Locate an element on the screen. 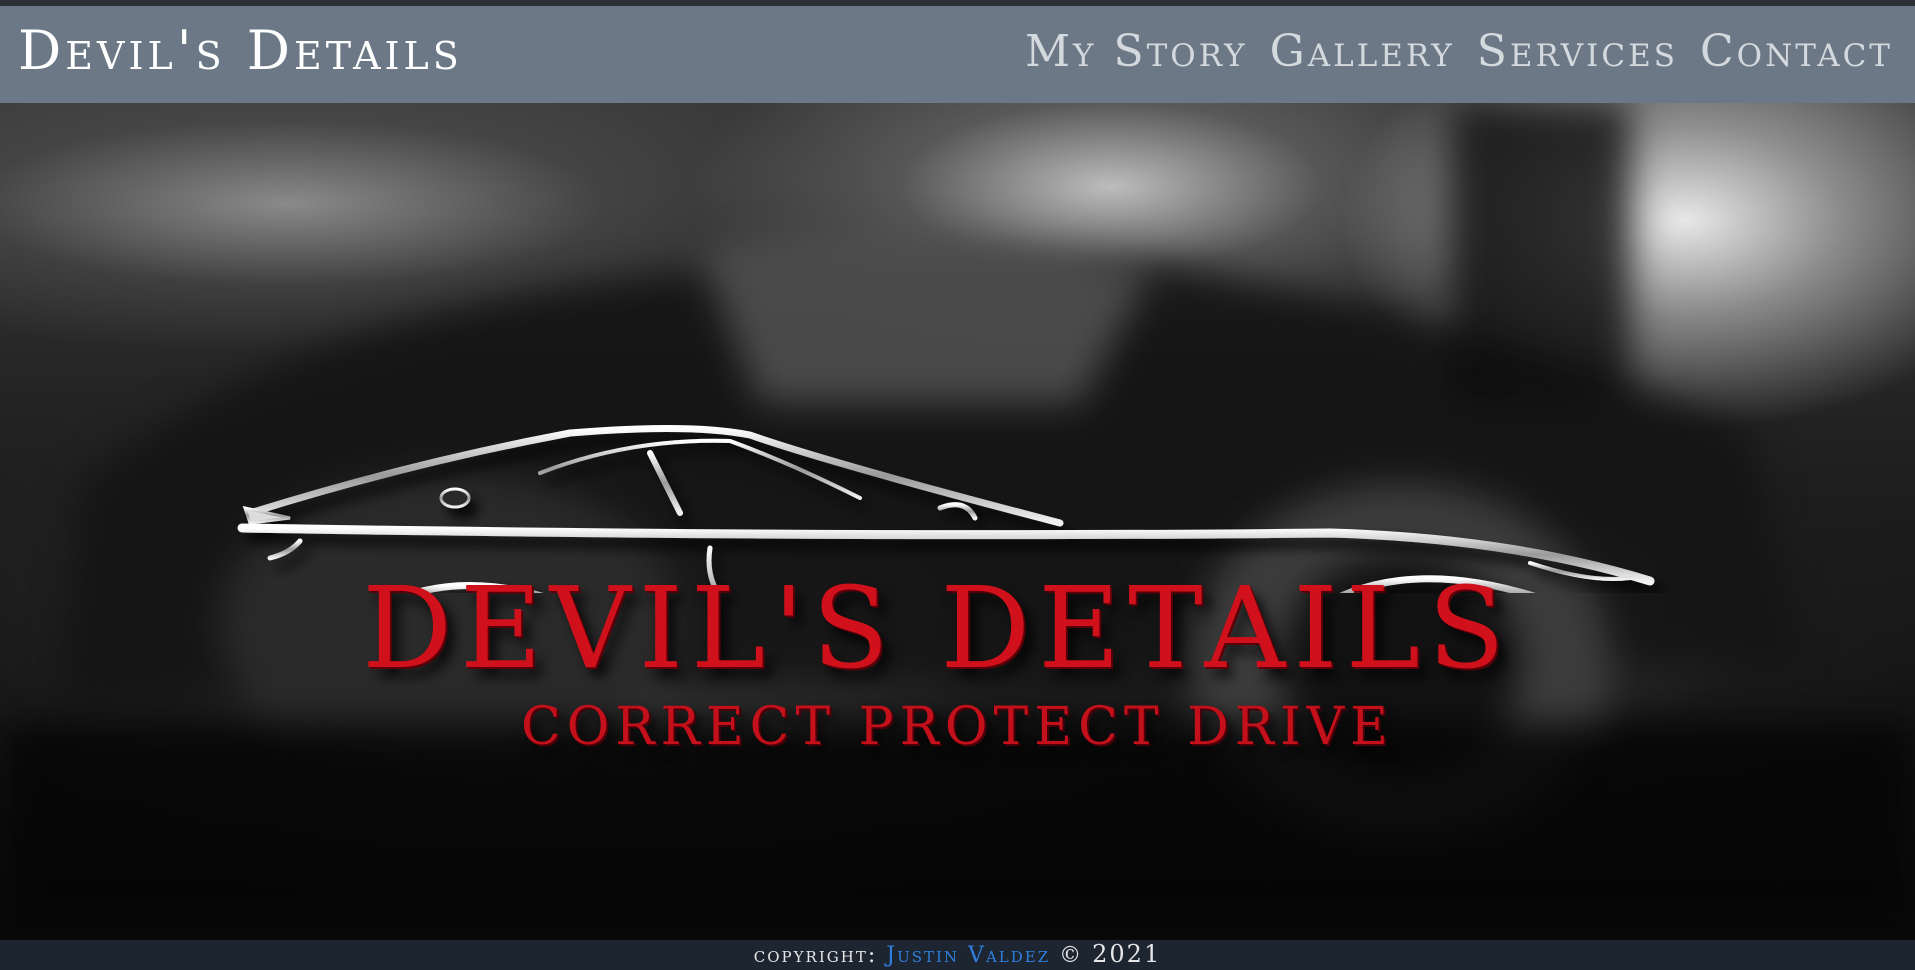 The width and height of the screenshot is (1915, 970). copyright-symbol: © is located at coordinates (1071, 955).